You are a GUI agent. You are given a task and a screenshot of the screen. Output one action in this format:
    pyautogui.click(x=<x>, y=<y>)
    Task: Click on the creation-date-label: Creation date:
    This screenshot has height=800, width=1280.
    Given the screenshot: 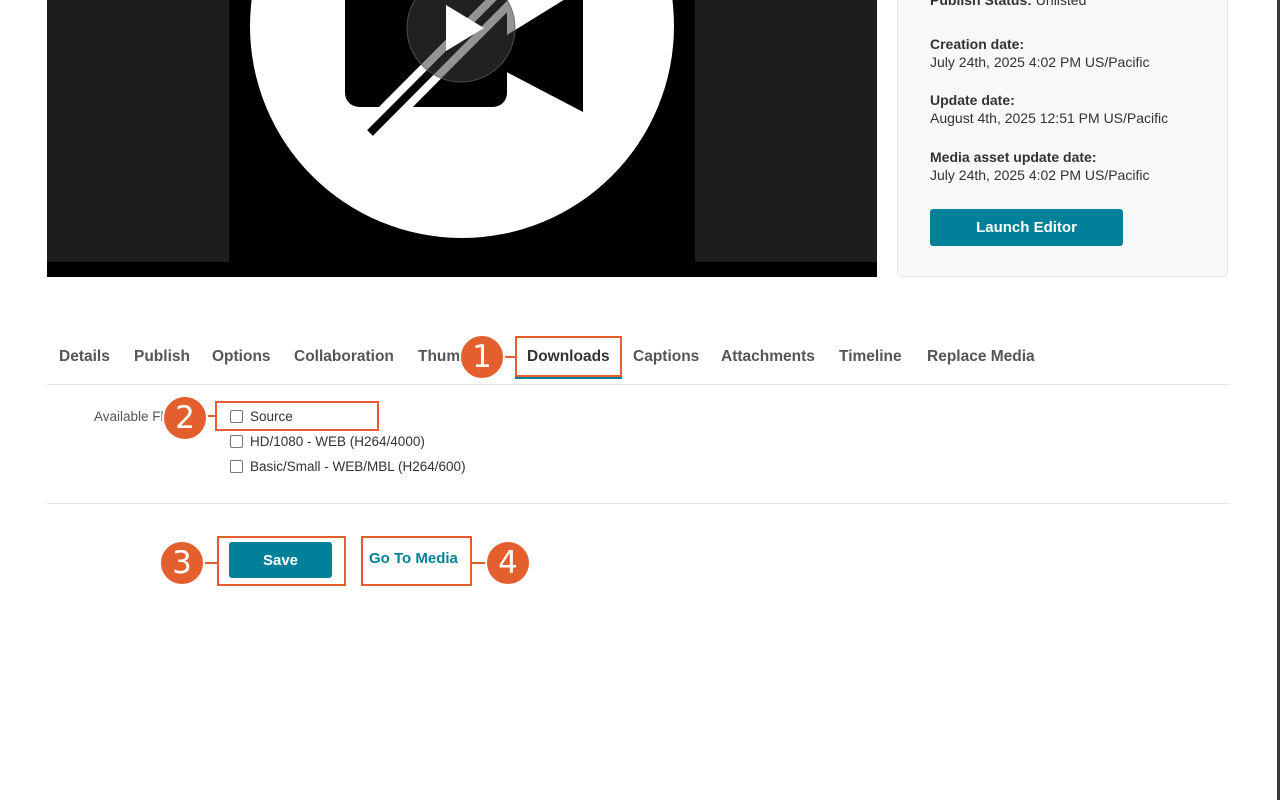 What is the action you would take?
    pyautogui.click(x=977, y=44)
    